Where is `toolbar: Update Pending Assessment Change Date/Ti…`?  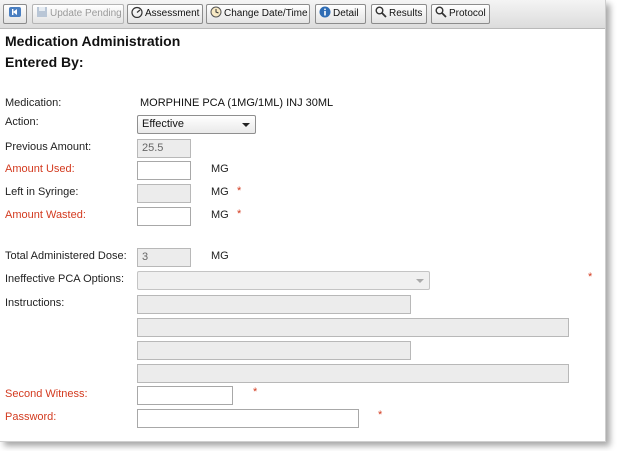
toolbar: Update Pending Assessment Change Date/Ti… is located at coordinates (302, 14).